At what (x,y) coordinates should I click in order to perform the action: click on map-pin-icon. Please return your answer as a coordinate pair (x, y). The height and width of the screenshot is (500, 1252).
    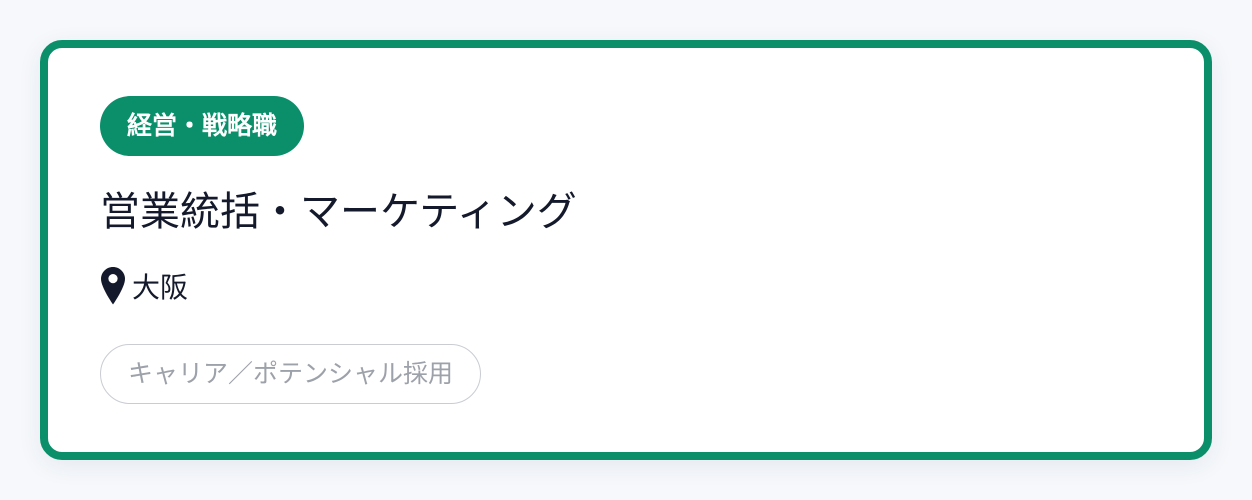
    Looking at the image, I should click on (113, 286).